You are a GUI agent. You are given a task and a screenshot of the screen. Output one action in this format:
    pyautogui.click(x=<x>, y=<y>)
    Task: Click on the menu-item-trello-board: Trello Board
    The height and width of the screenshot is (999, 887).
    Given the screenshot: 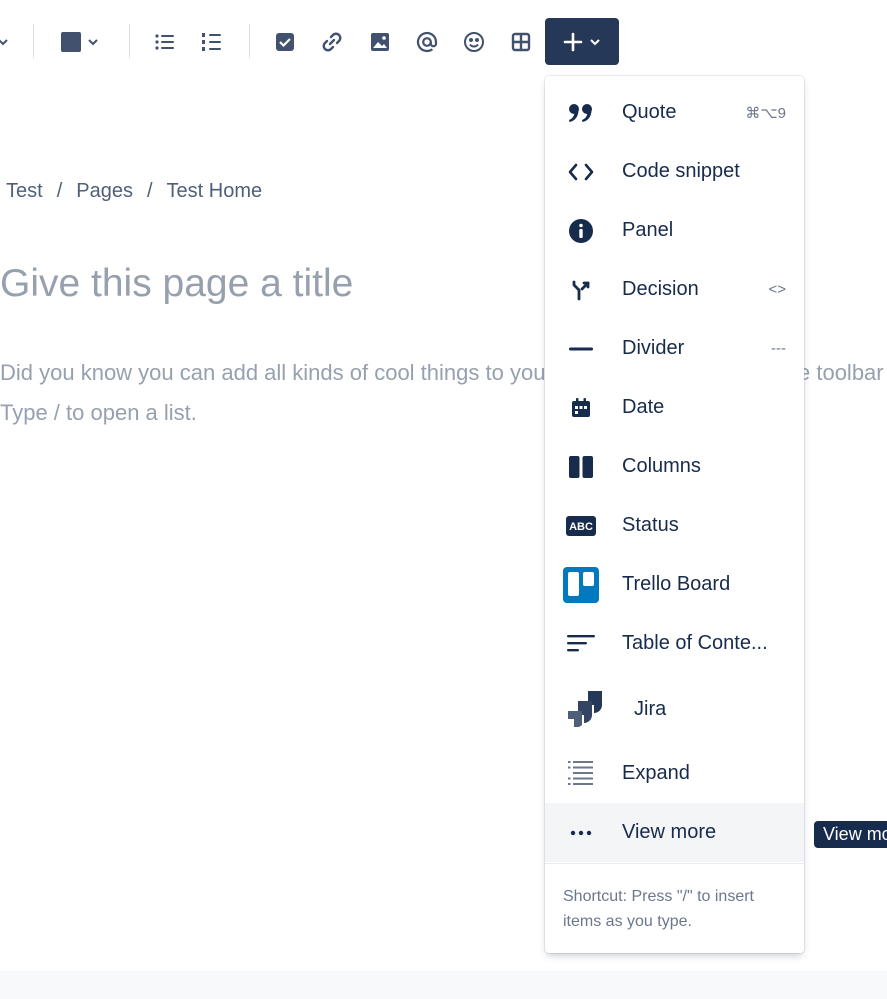 What is the action you would take?
    pyautogui.click(x=674, y=584)
    